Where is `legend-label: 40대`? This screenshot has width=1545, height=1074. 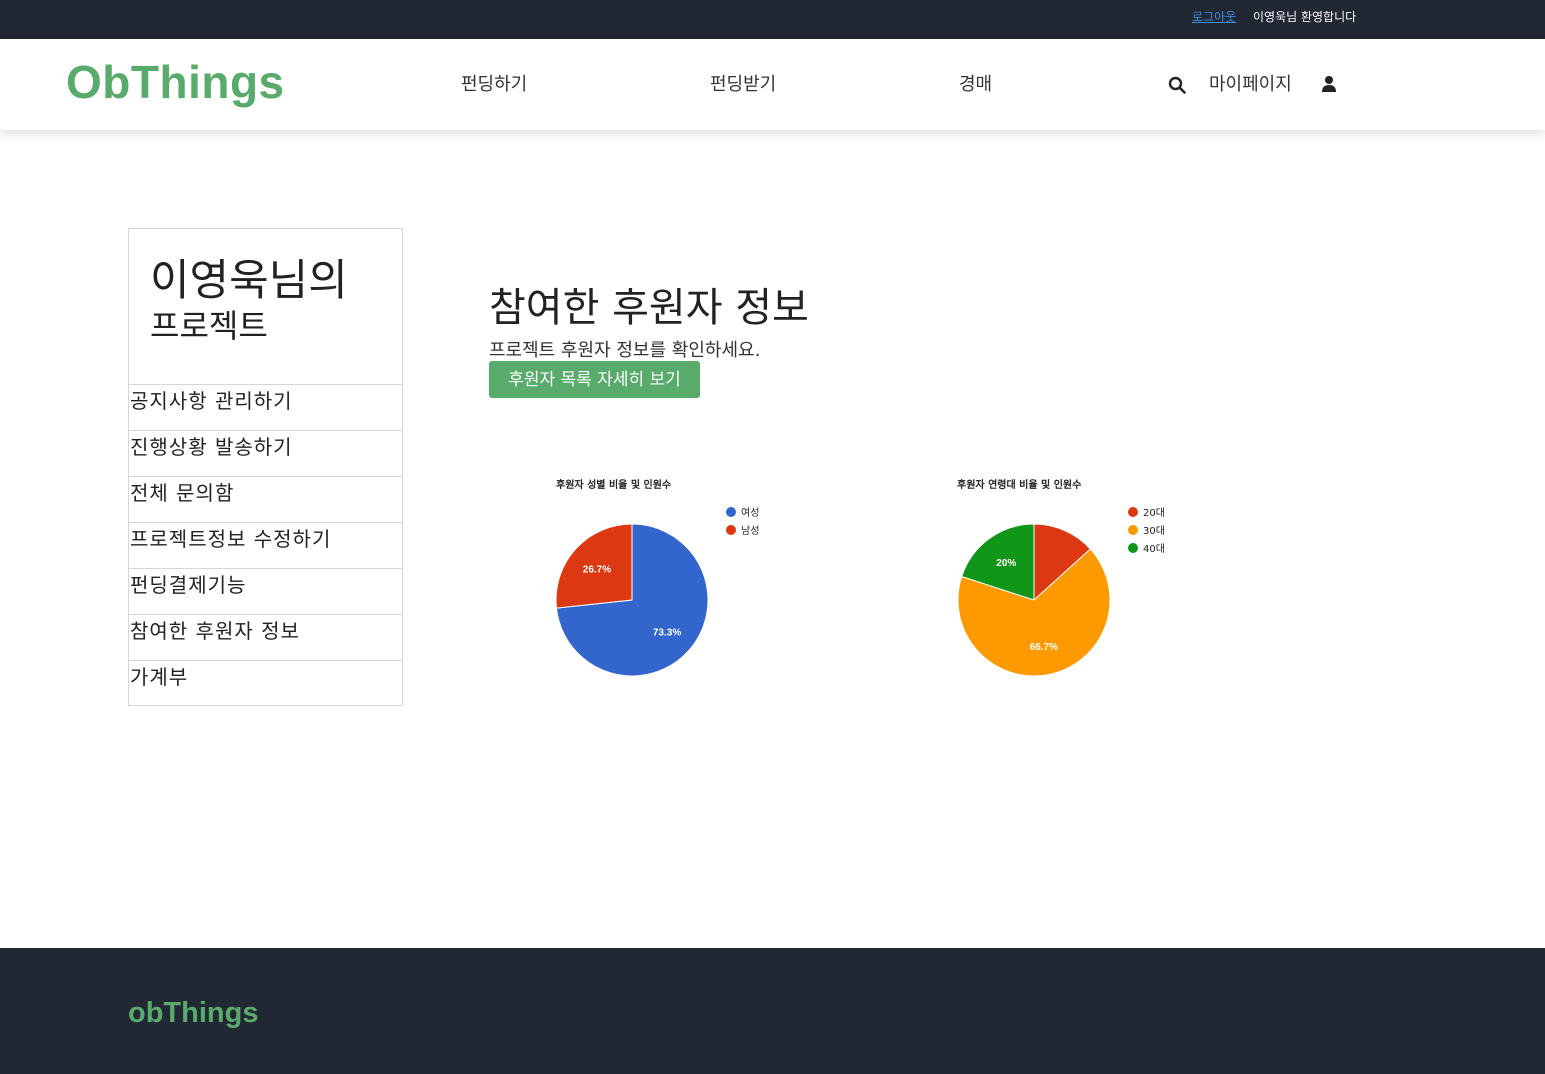 legend-label: 40대 is located at coordinates (1154, 549).